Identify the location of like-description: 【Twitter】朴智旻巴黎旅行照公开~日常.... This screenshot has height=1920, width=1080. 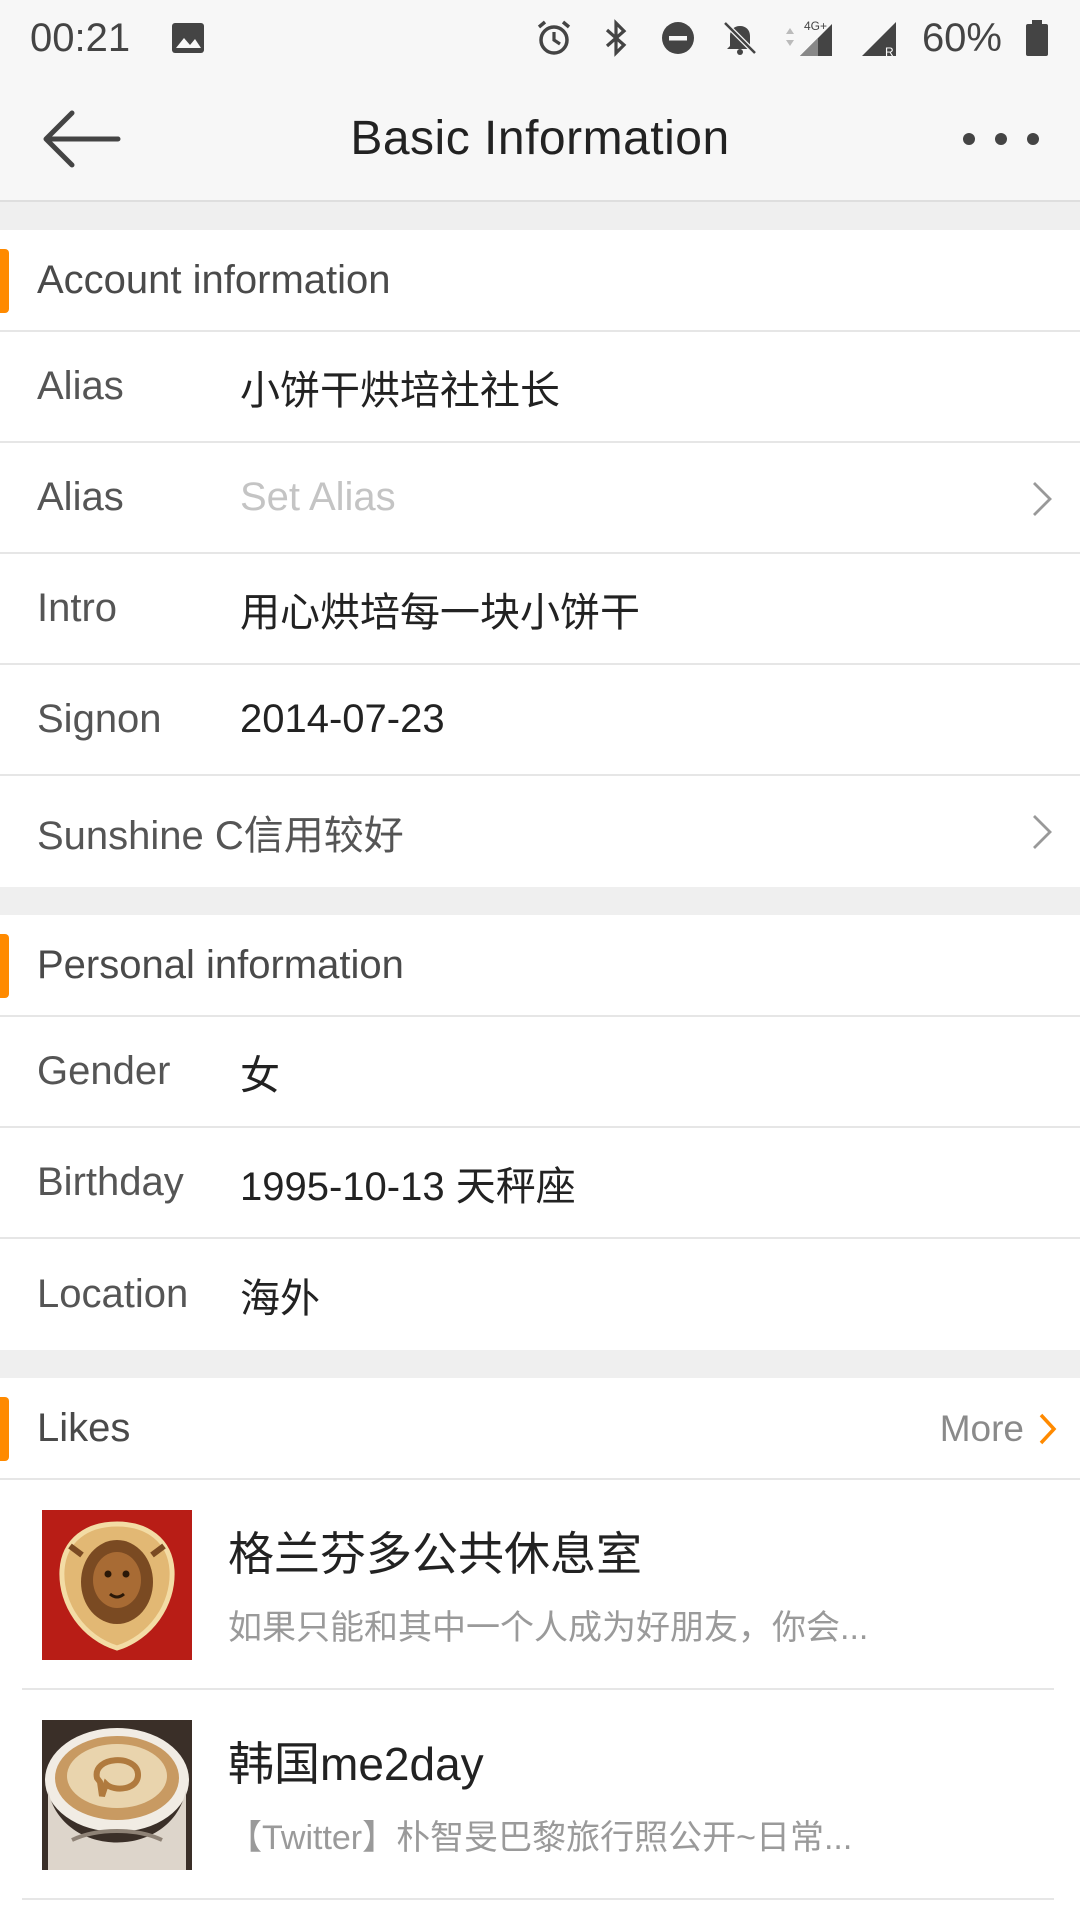
(540, 1838).